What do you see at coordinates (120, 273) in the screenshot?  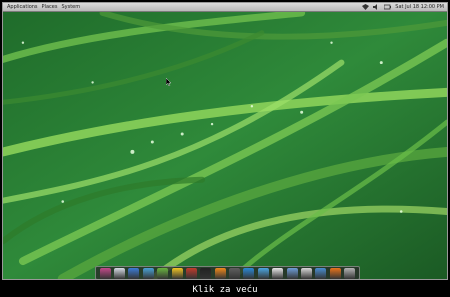 I see `finder-icon` at bounding box center [120, 273].